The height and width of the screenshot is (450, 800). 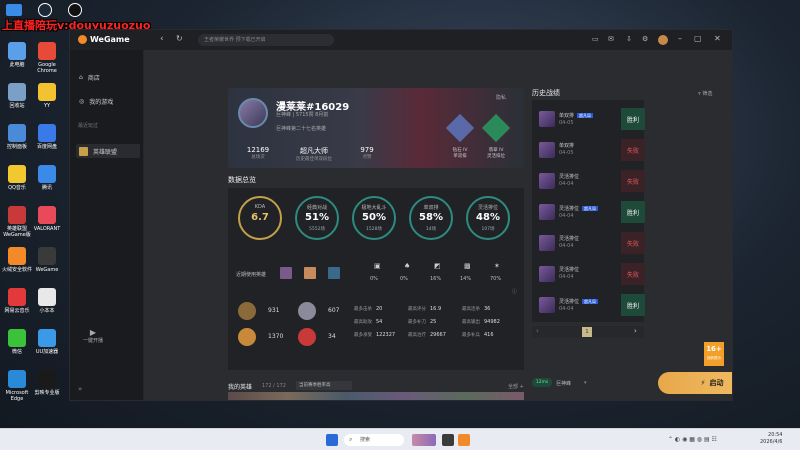 What do you see at coordinates (590, 119) in the screenshot?
I see `match-row: 单双排 超凡局 04-05 胜利` at bounding box center [590, 119].